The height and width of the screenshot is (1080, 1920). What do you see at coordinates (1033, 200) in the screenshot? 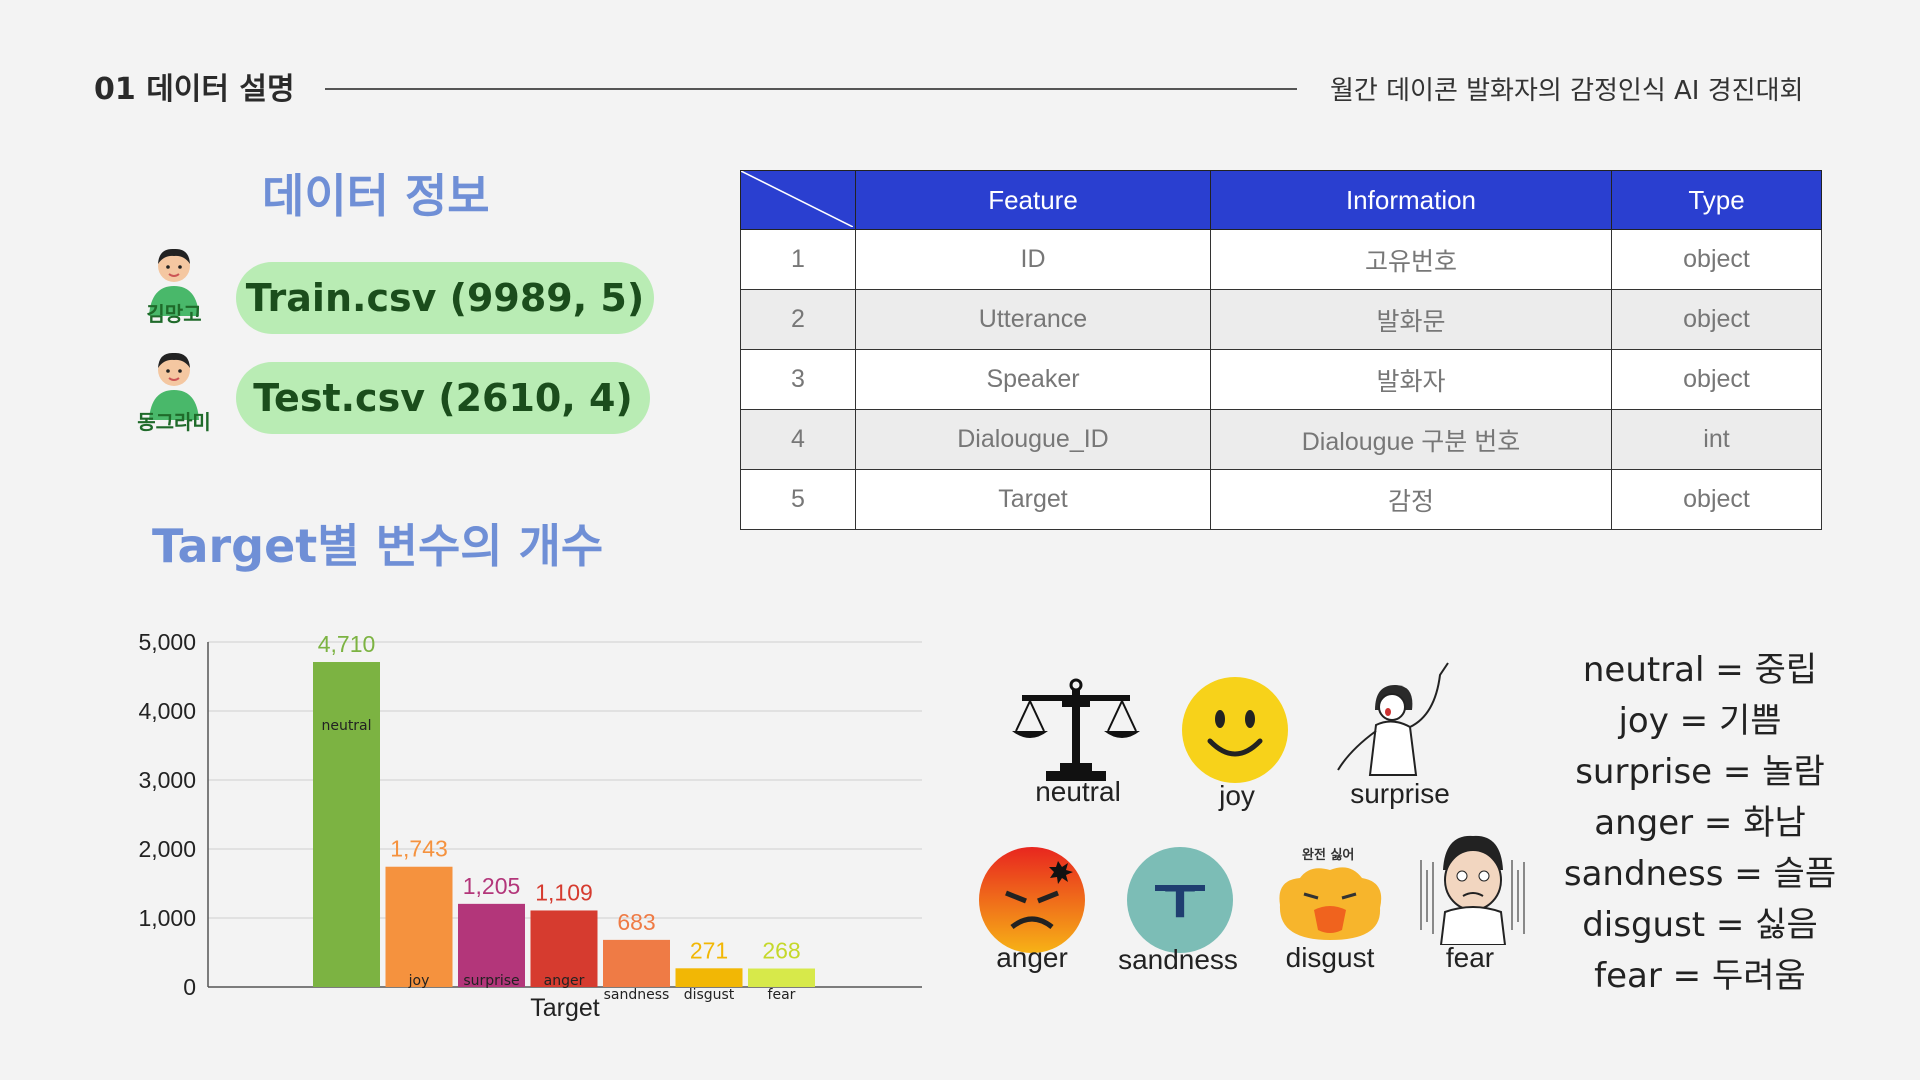
I see `column-header: Feature` at bounding box center [1033, 200].